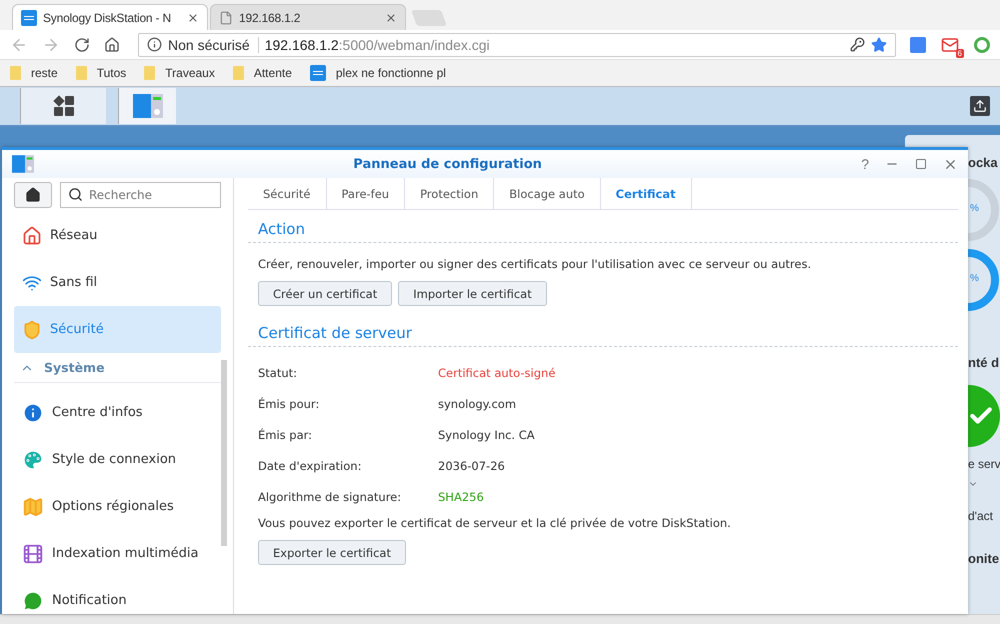  What do you see at coordinates (478, 403) in the screenshot?
I see `field-value: synology.com` at bounding box center [478, 403].